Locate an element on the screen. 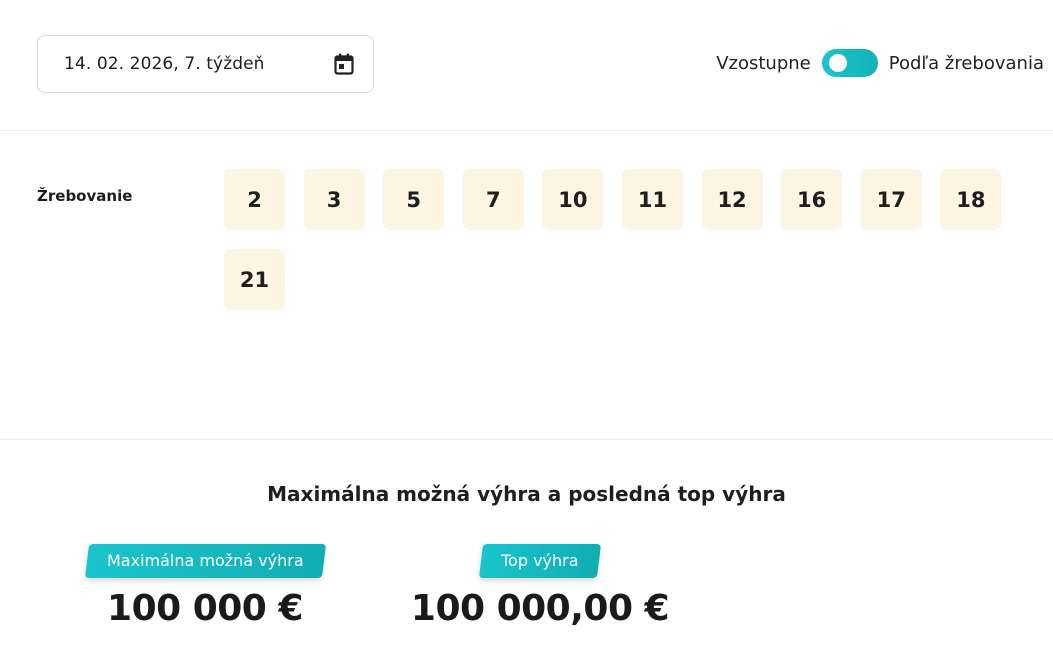 Image resolution: width=1053 pixels, height=659 pixels. top-prize-value: 100 000,00 € is located at coordinates (540, 608).